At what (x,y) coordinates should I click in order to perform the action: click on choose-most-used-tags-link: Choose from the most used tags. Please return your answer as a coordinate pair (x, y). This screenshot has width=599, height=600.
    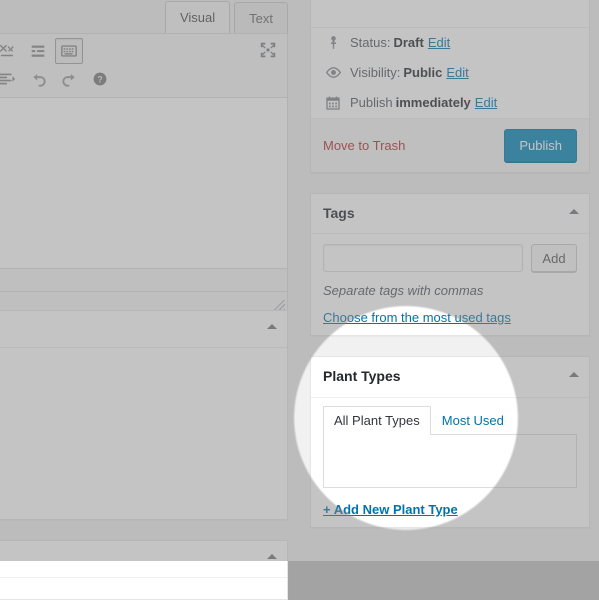
    Looking at the image, I should click on (417, 317).